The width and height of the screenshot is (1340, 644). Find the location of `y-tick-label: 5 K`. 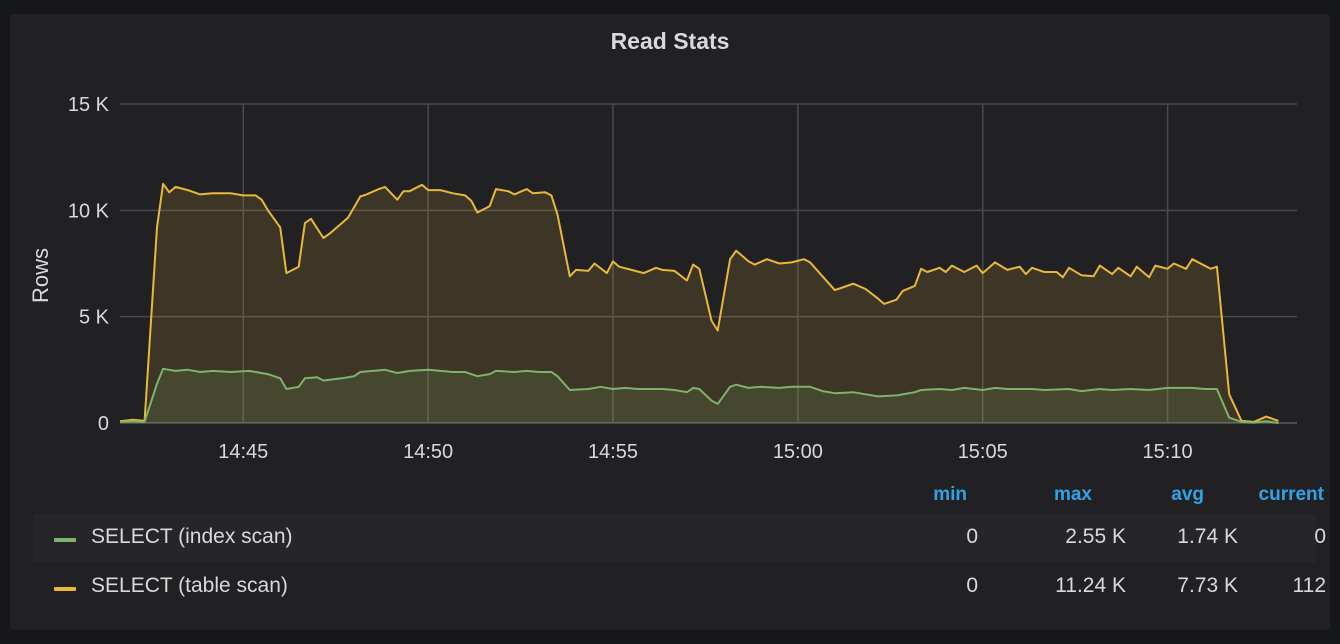

y-tick-label: 5 K is located at coordinates (94, 318).